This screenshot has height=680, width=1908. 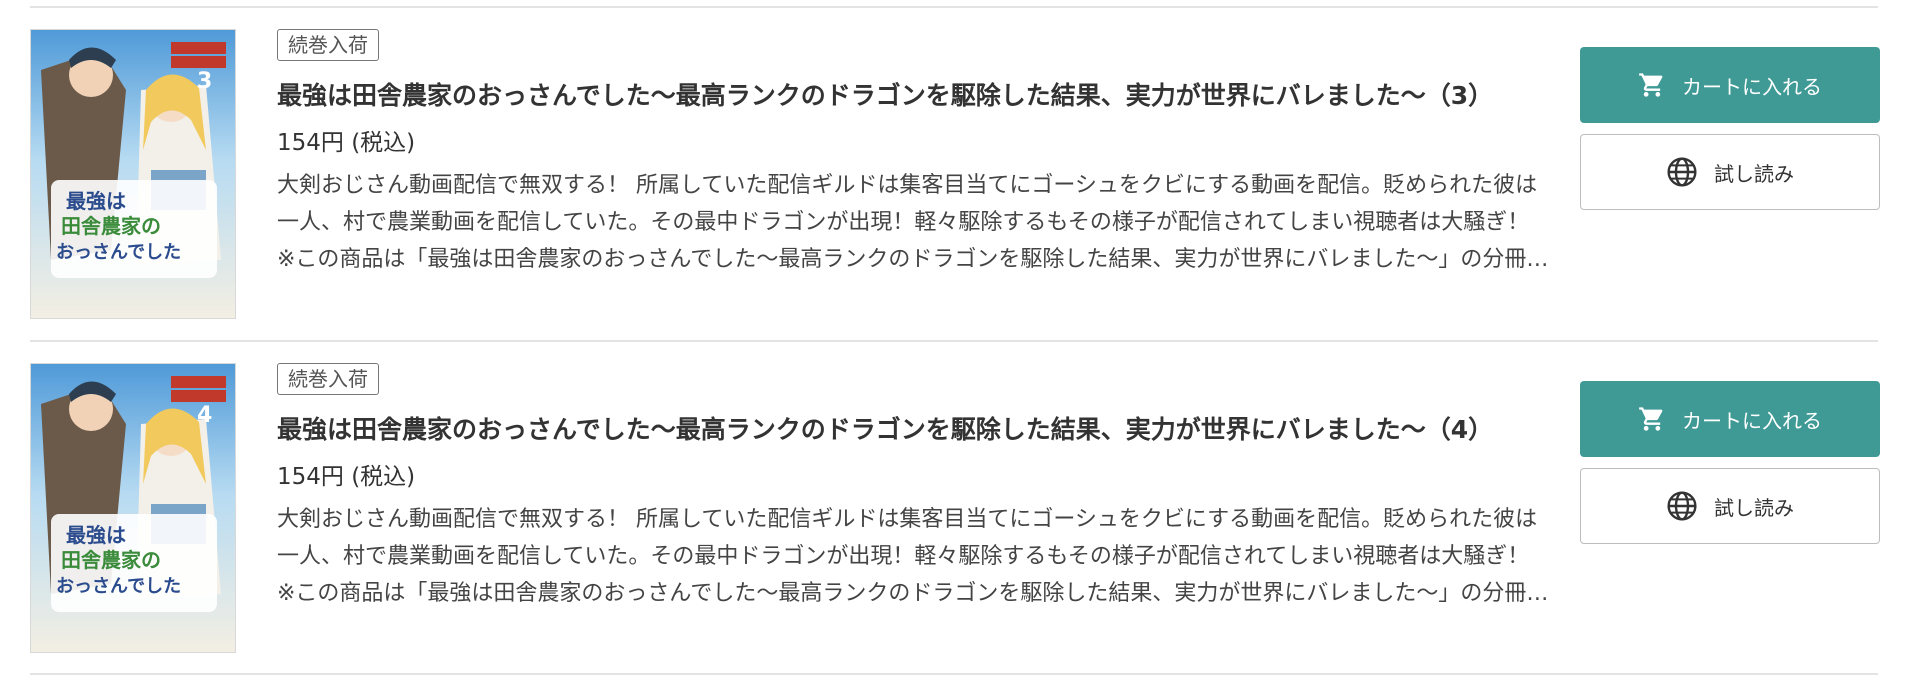 What do you see at coordinates (133, 508) in the screenshot?
I see `book-cover-image: 最強は 田舎農家の おっさんでした 4` at bounding box center [133, 508].